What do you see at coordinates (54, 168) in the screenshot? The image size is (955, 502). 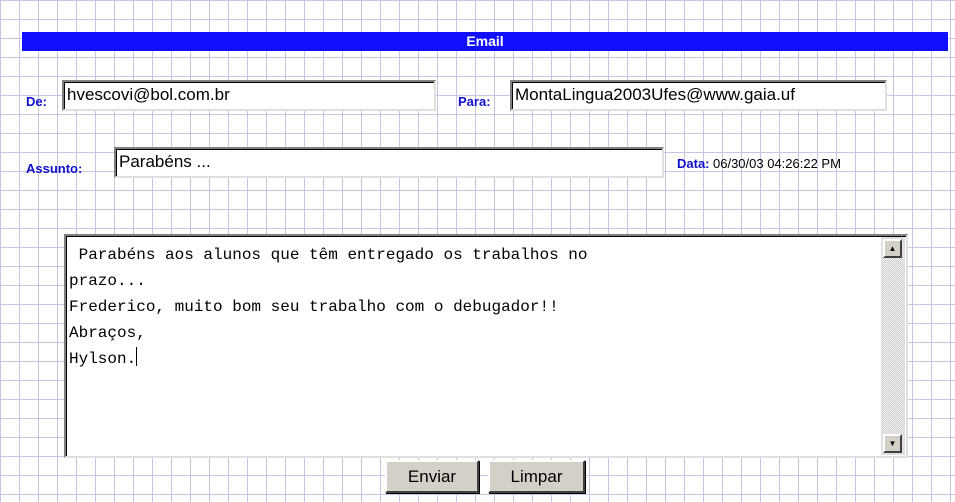 I see `subject-label: Assunto:` at bounding box center [54, 168].